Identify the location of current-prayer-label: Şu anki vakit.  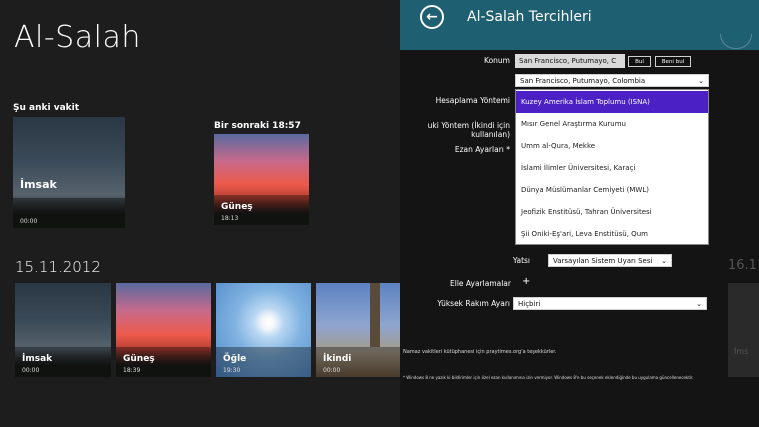
(46, 108).